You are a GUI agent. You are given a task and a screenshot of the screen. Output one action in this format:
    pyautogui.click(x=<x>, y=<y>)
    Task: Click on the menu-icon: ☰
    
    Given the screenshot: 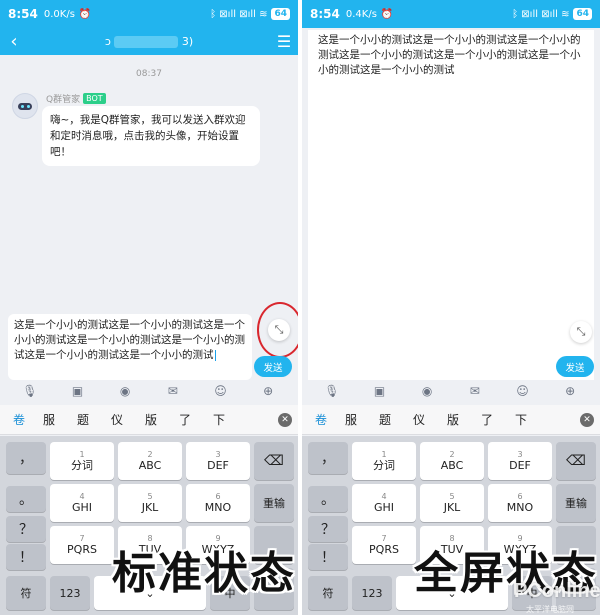 What is the action you would take?
    pyautogui.click(x=284, y=41)
    